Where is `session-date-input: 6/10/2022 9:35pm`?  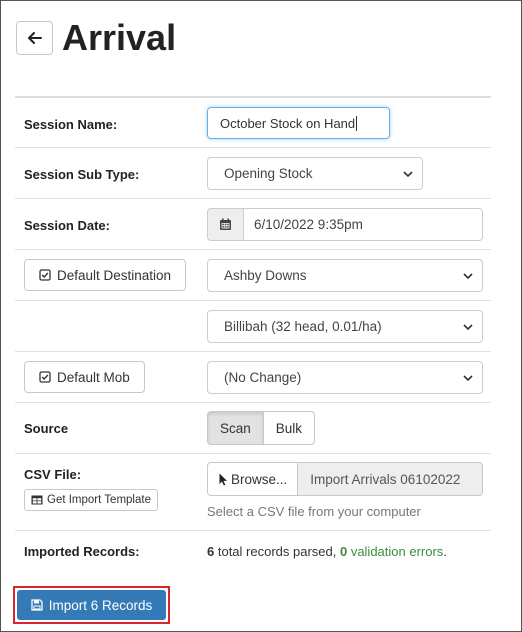 session-date-input: 6/10/2022 9:35pm is located at coordinates (363, 224).